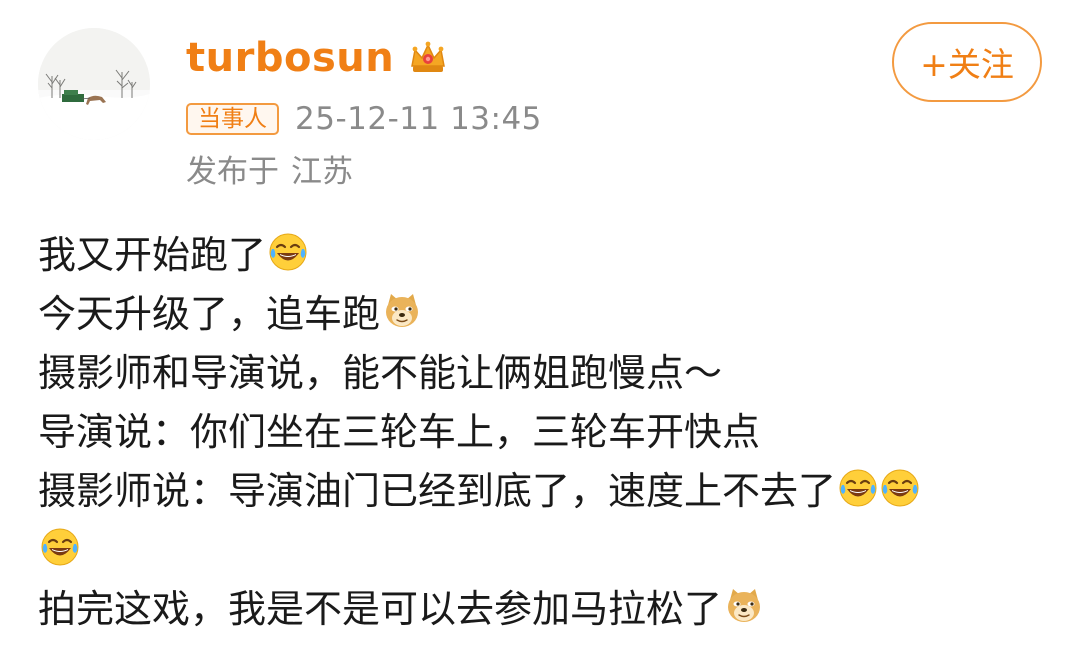  I want to click on post-line-1: 我又开始跑了, so click(543, 251).